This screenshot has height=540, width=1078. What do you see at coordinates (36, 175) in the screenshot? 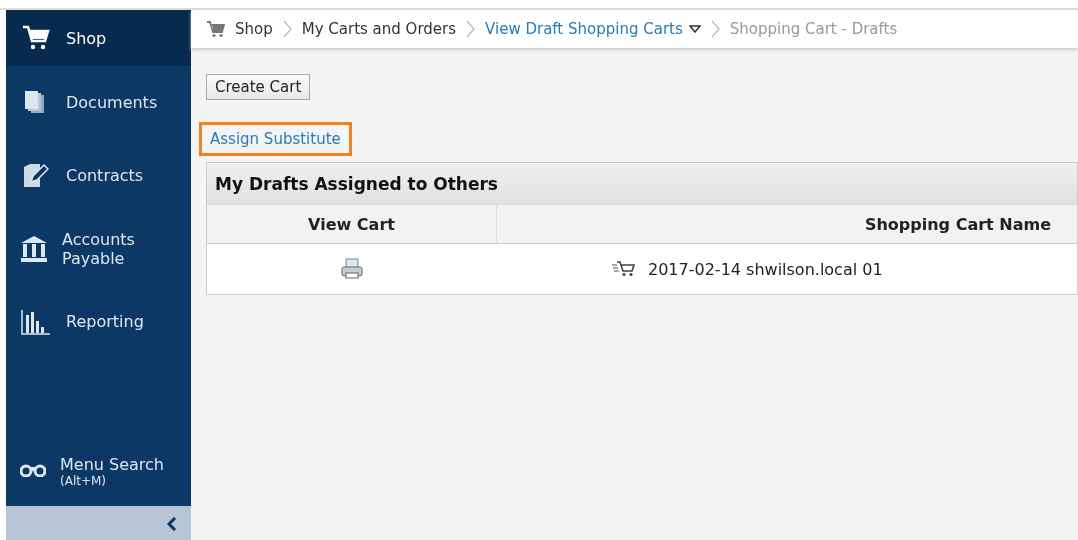
I see `contract-pencil-icon` at bounding box center [36, 175].